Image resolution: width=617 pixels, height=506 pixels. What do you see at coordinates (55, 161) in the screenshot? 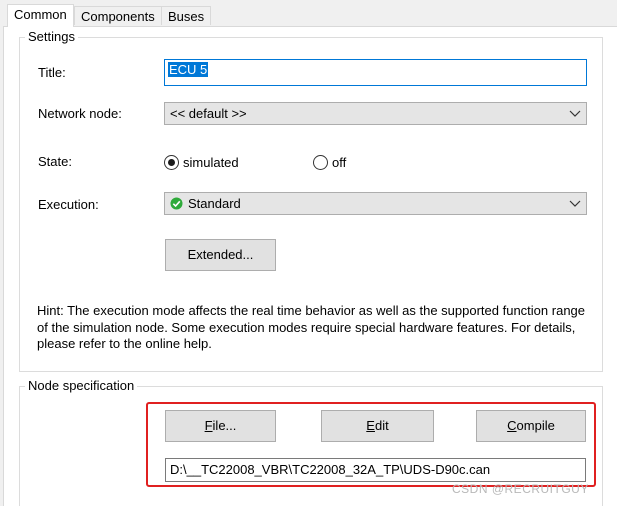
I see `state-label: State:` at bounding box center [55, 161].